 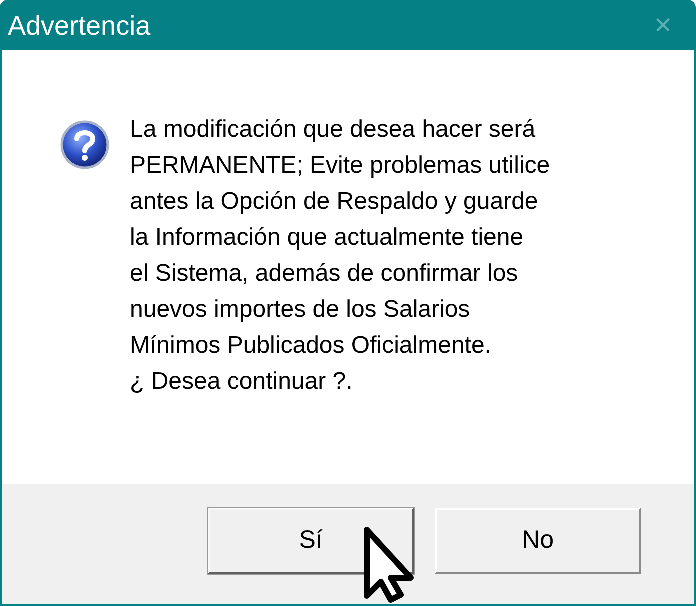 What do you see at coordinates (311, 346) in the screenshot?
I see `message-line: Mínimos Publicados Oficialmente.` at bounding box center [311, 346].